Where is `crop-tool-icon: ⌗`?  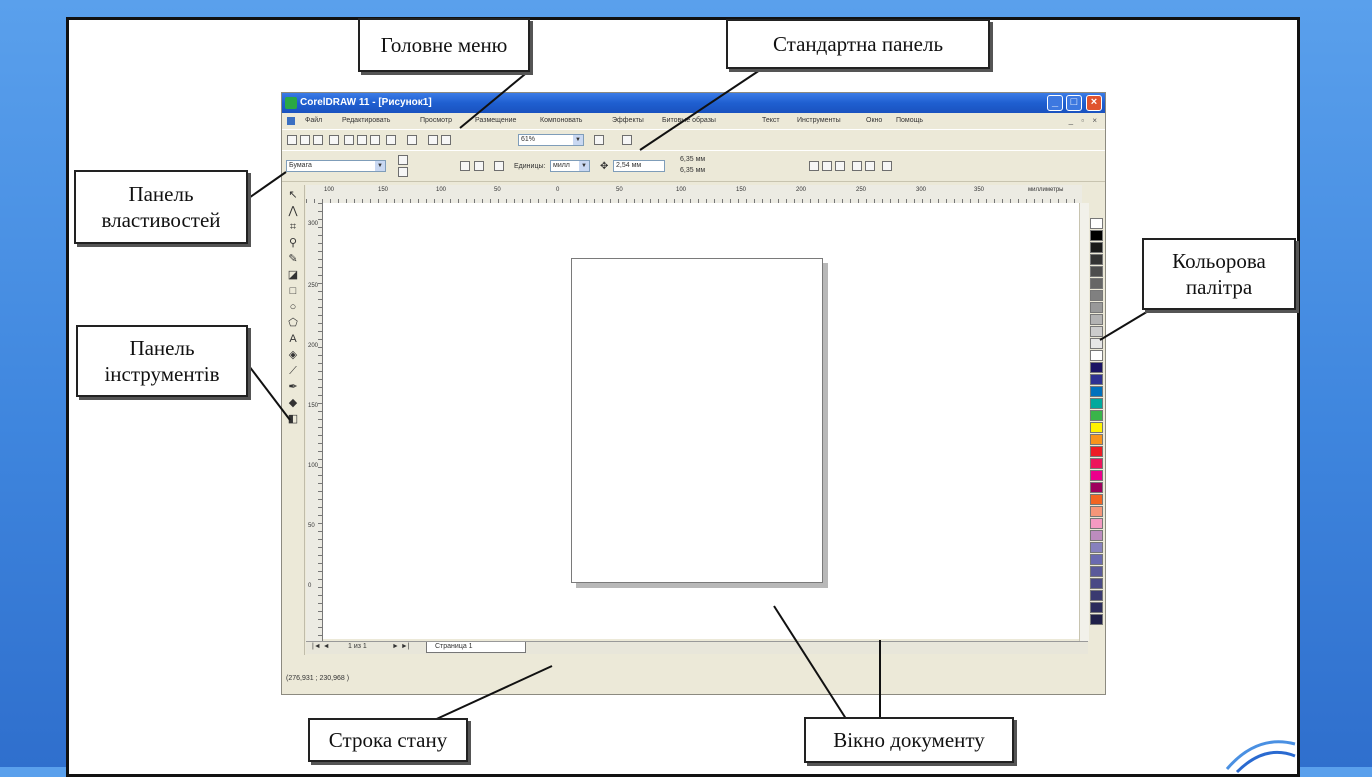
crop-tool-icon: ⌗ is located at coordinates (293, 227).